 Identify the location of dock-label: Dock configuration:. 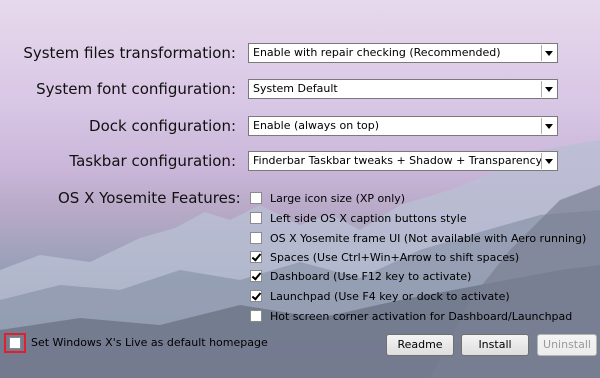
(162, 126).